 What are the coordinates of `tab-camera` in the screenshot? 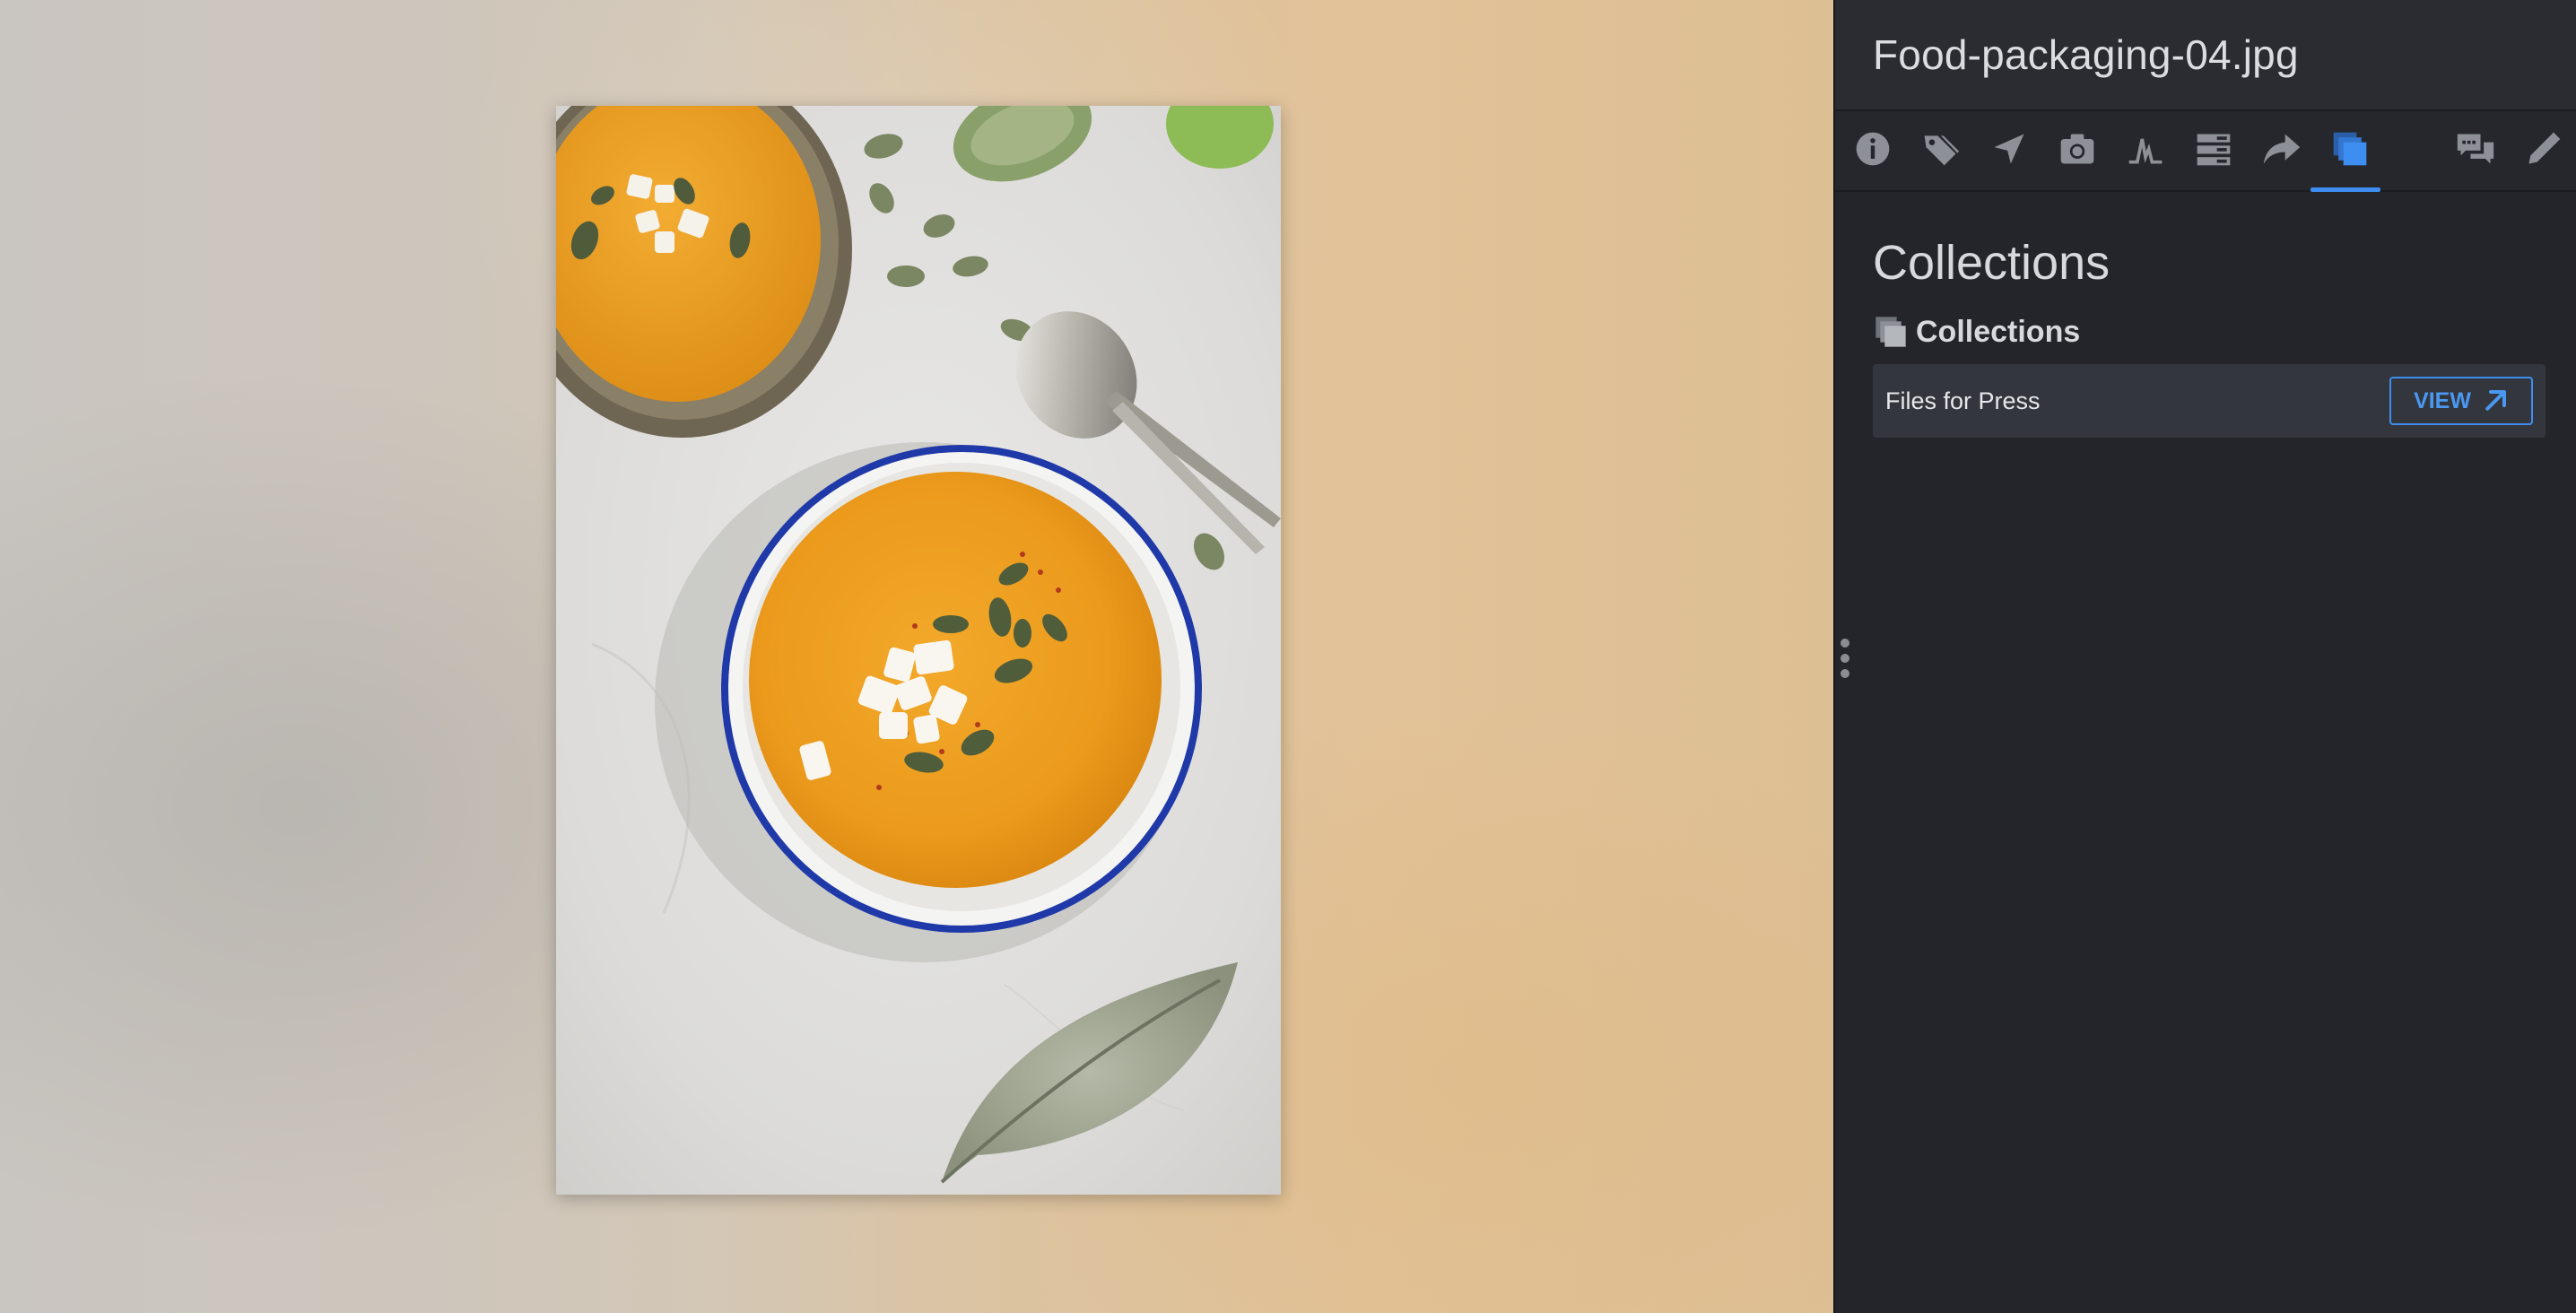 It's located at (2077, 149).